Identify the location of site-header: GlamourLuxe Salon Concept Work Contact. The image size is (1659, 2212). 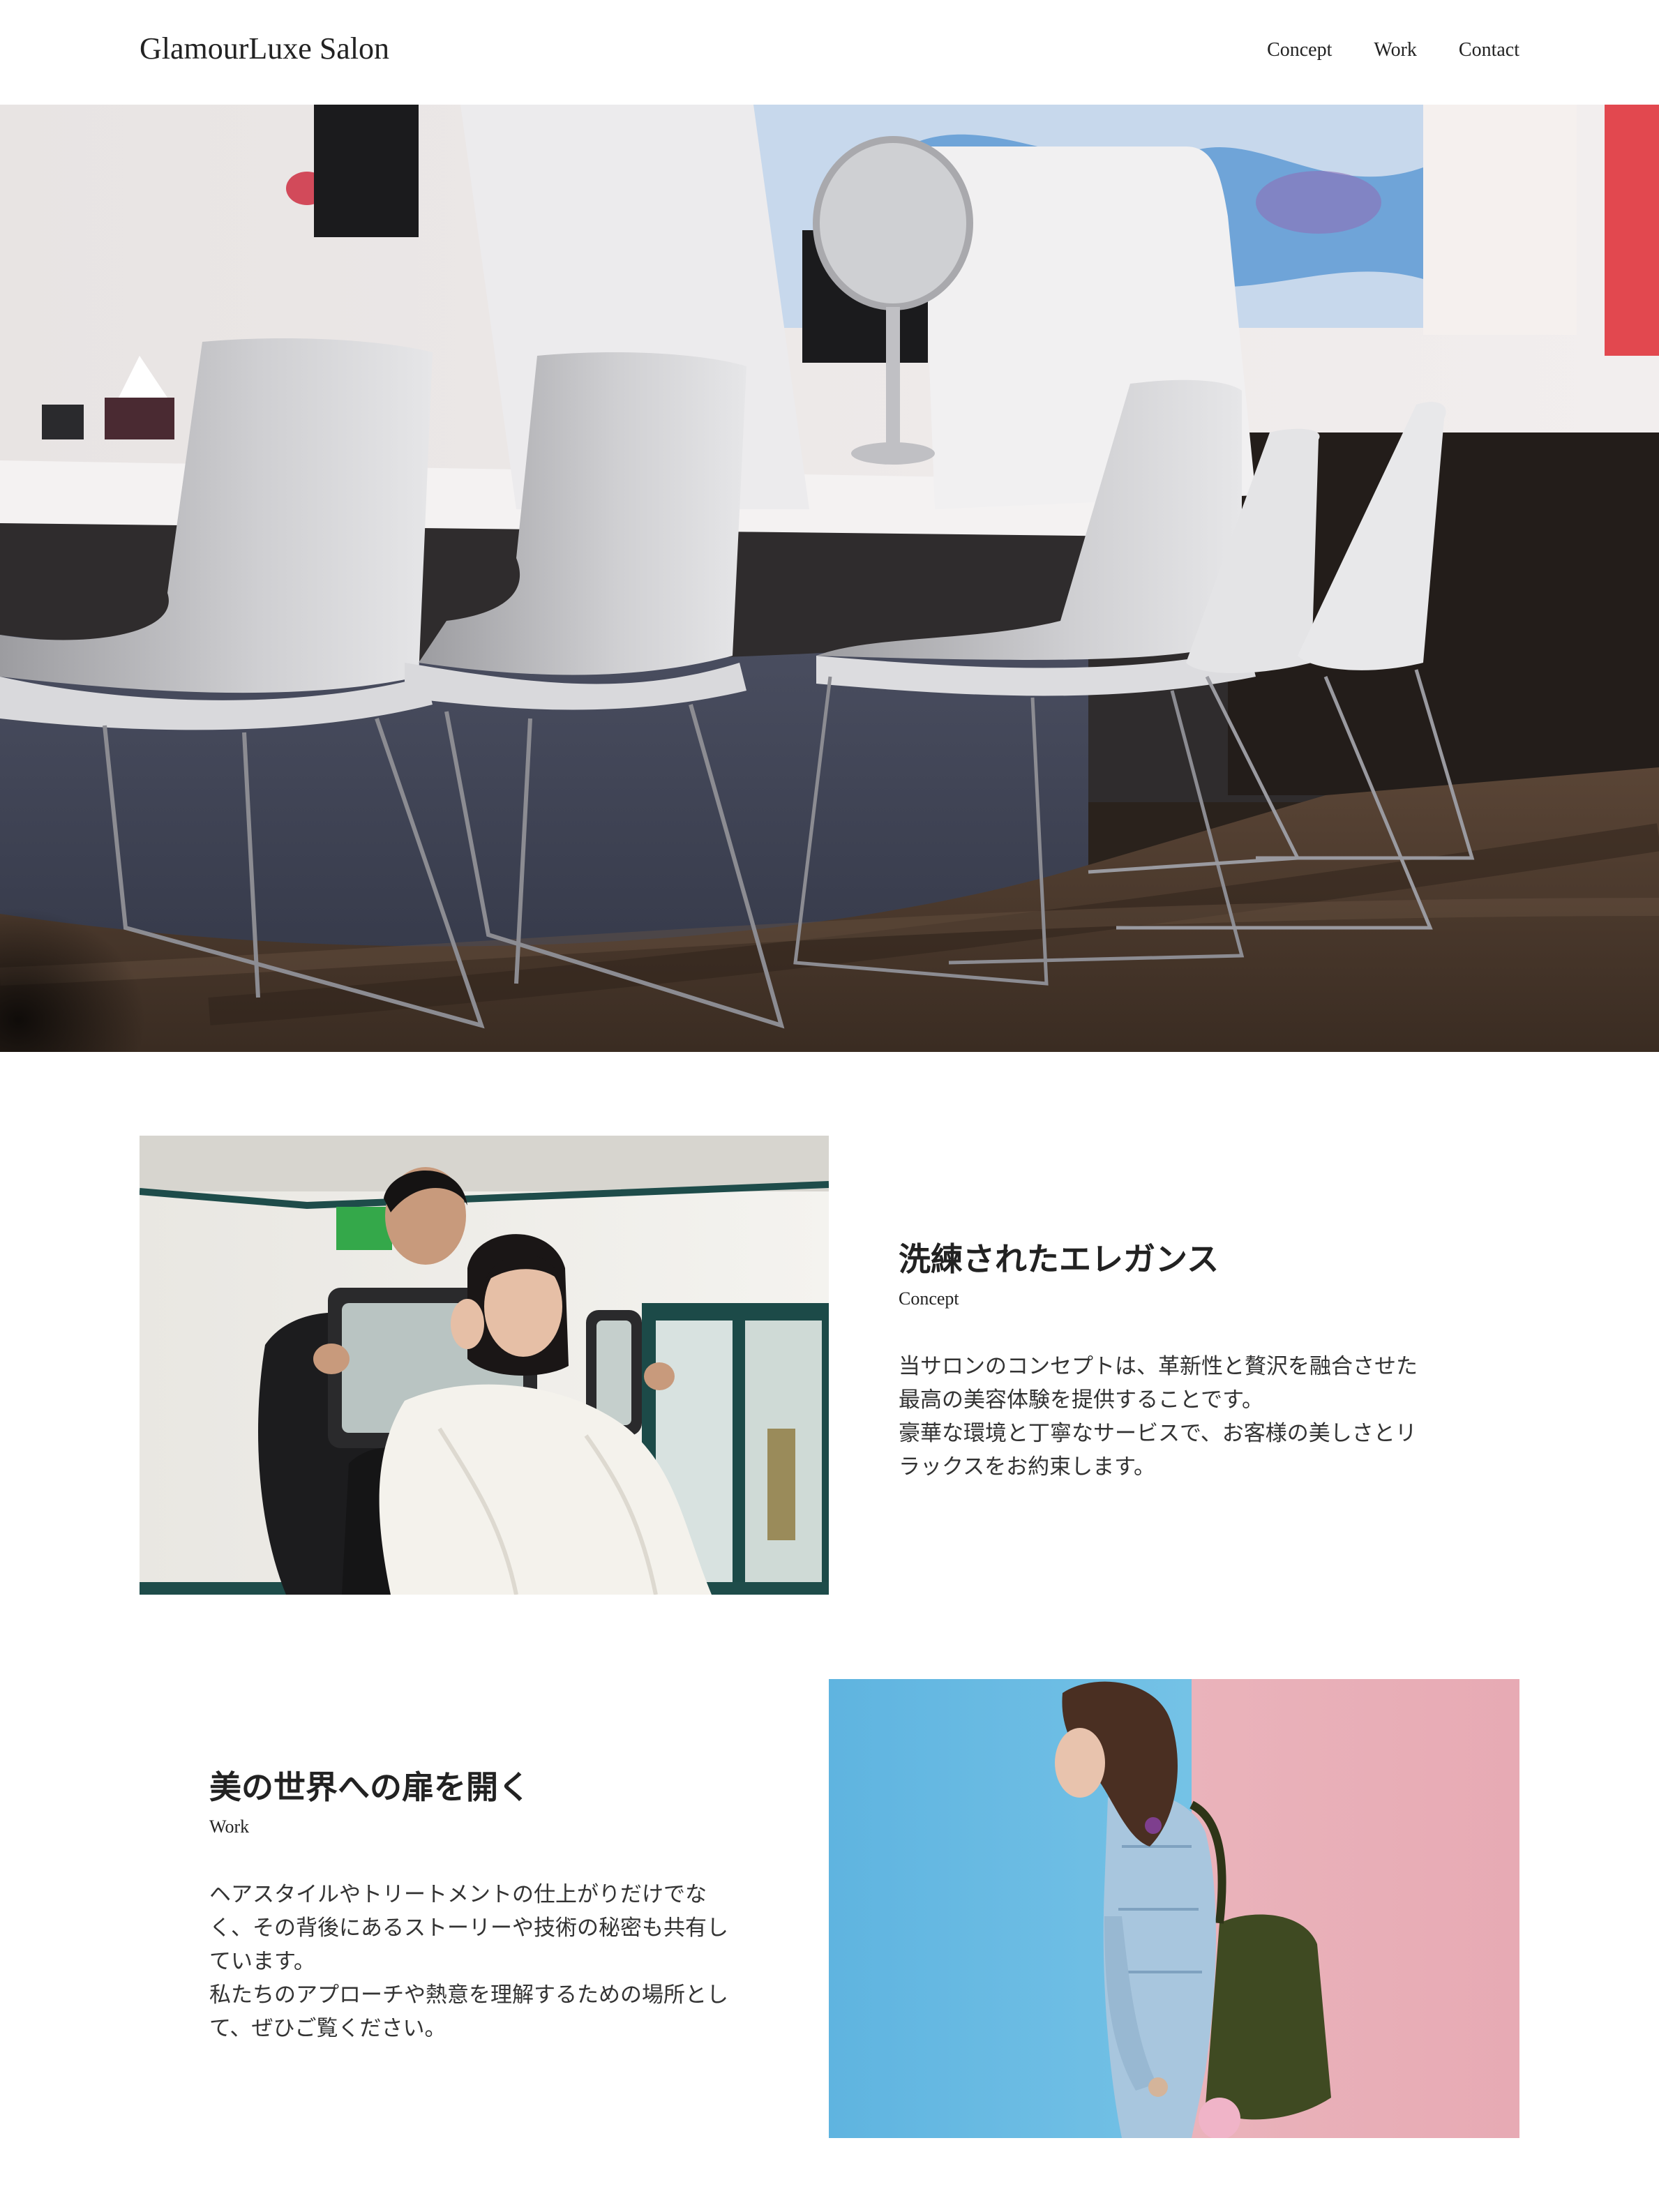
(829, 53).